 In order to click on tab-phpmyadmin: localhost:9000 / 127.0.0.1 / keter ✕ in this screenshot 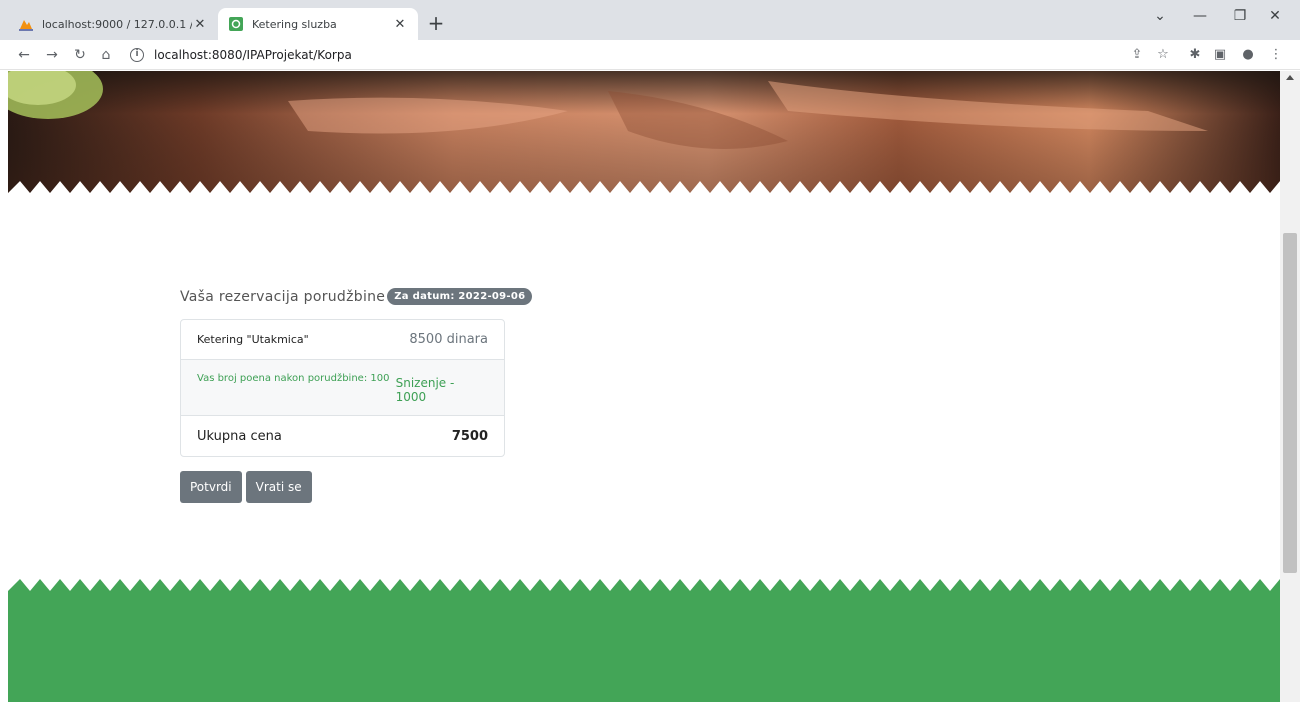, I will do `click(113, 24)`.